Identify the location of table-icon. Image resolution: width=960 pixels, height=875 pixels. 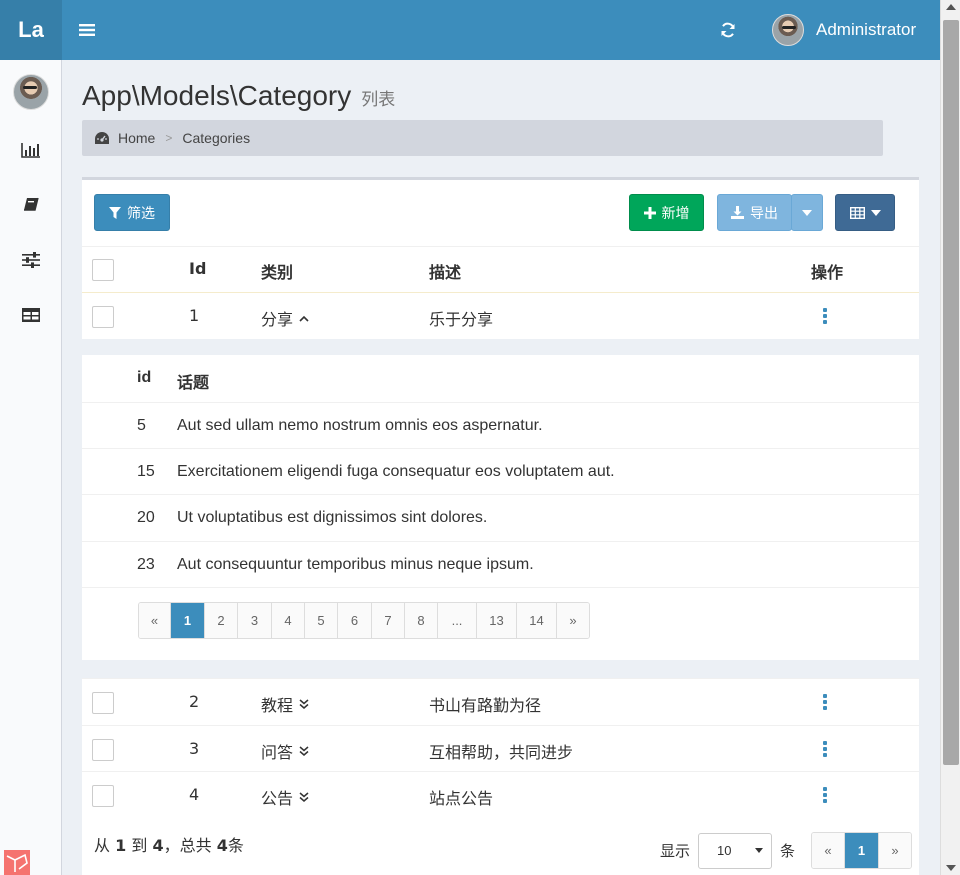
(31, 315).